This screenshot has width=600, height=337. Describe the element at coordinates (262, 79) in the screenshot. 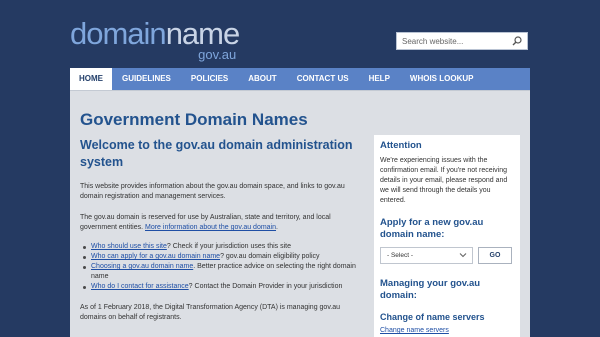

I see `nav-about: ABOUT` at that location.